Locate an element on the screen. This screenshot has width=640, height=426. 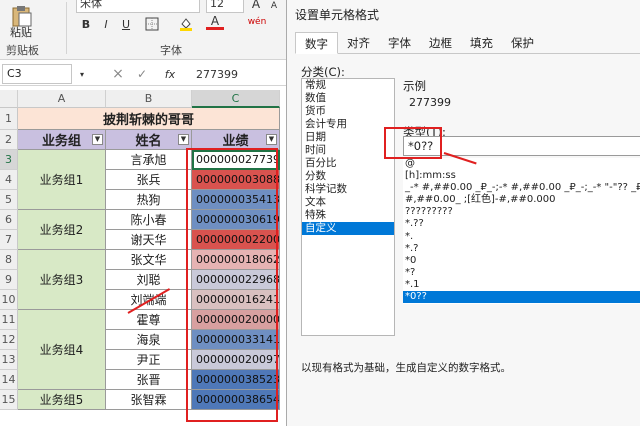
group-cell: 业务组4 is located at coordinates (62, 350).